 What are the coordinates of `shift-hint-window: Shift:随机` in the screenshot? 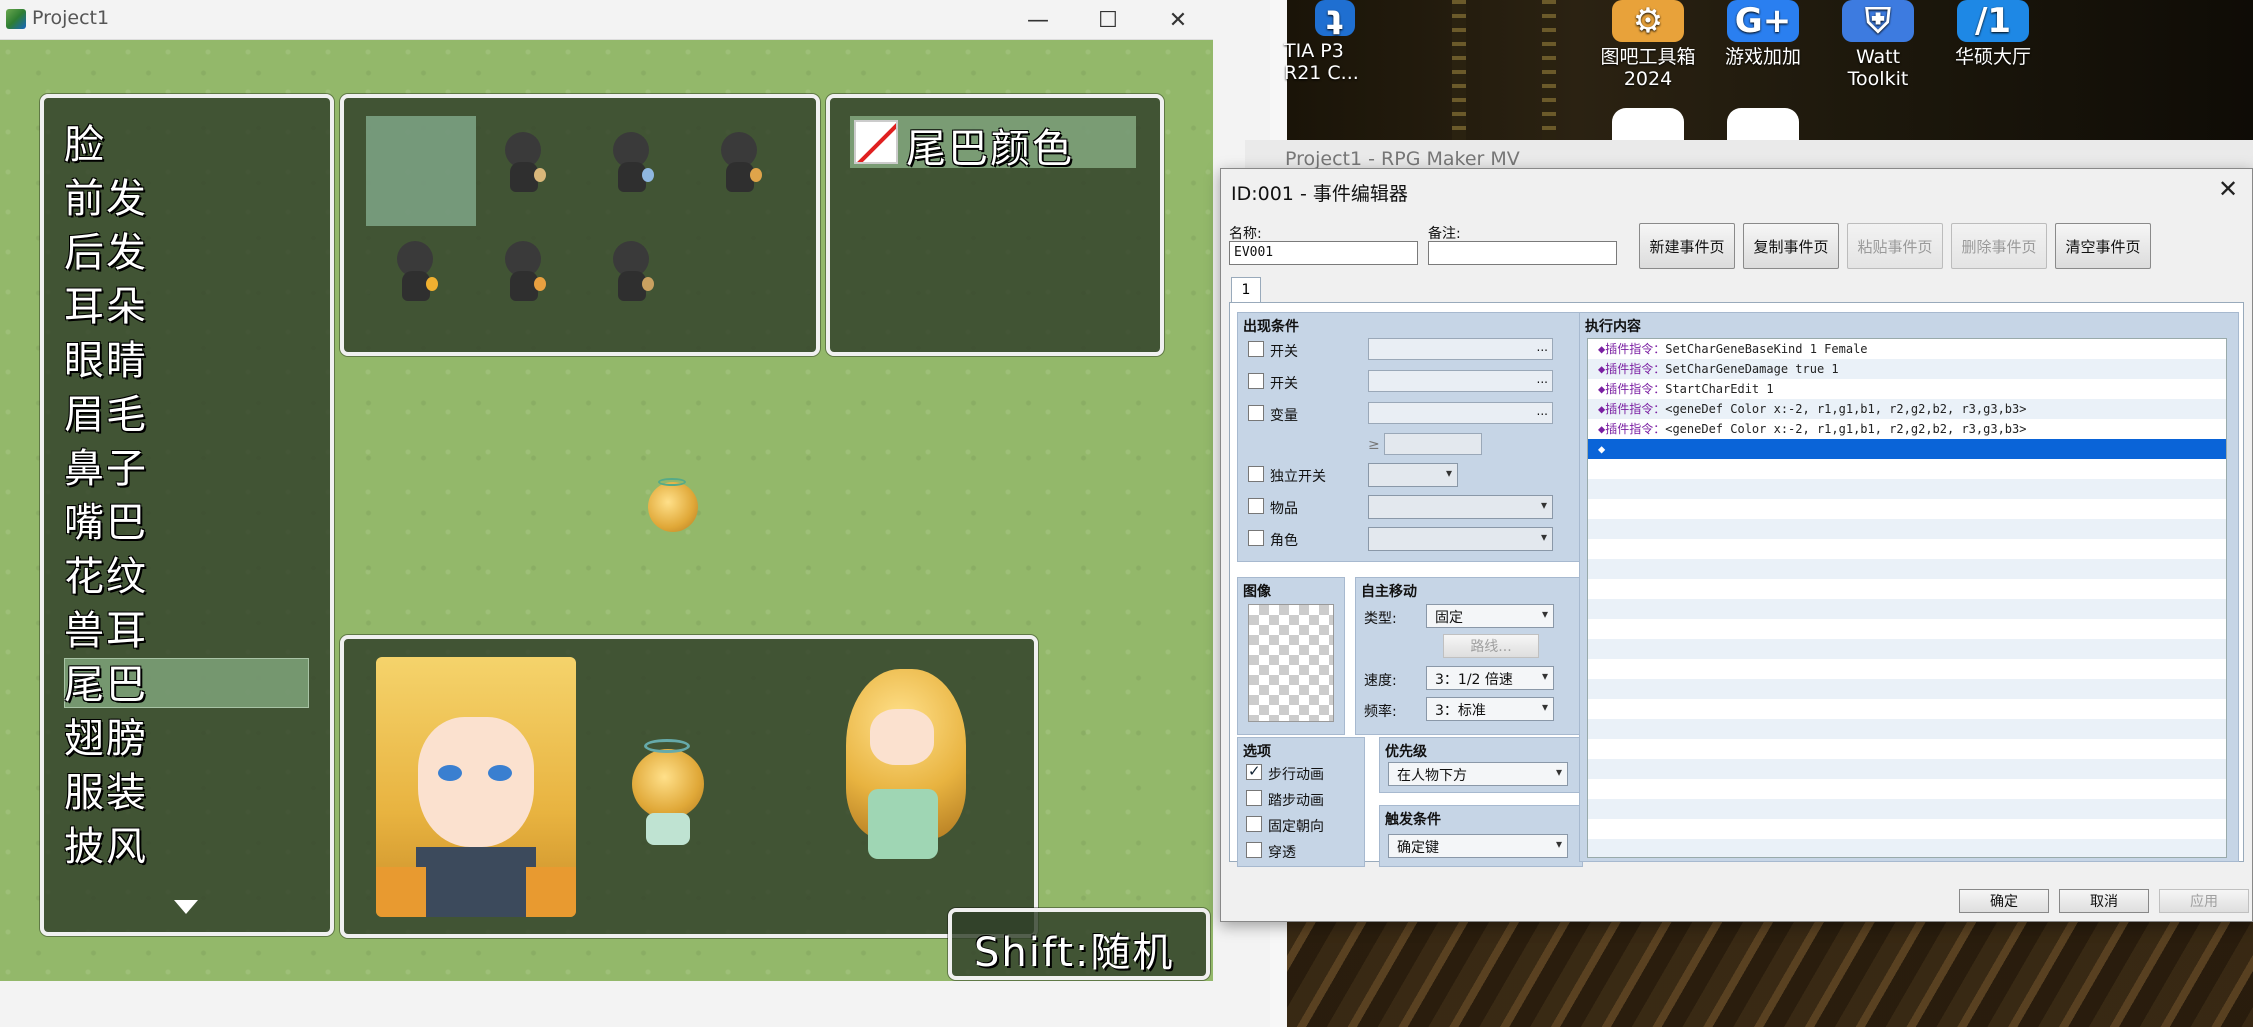 It's located at (1079, 944).